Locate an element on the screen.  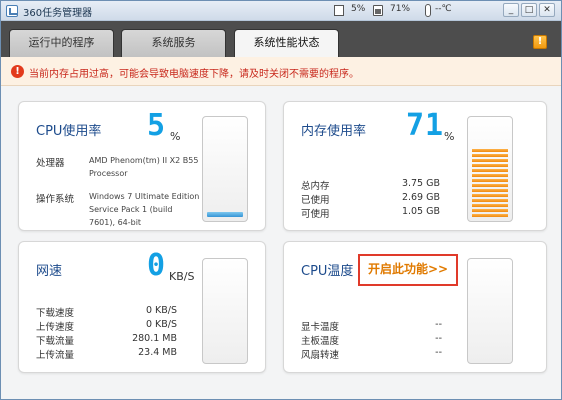
memory-warning-bar: ! 当前内存占用过高，可能会导致电脑速度下降，请及时关闭不需要的程序。 is located at coordinates (281, 71).